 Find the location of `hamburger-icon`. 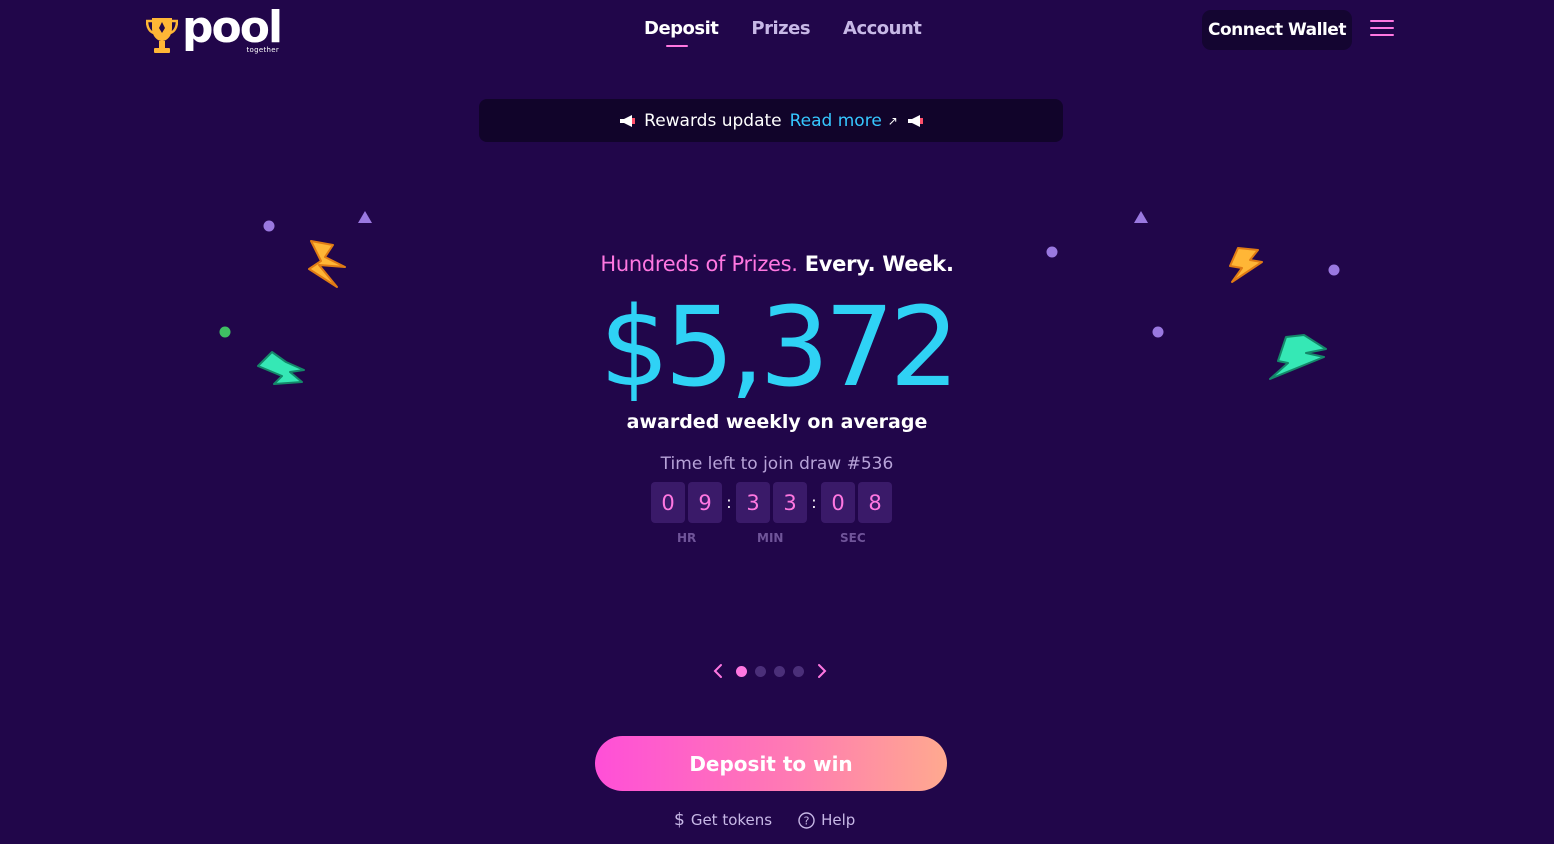

hamburger-icon is located at coordinates (1382, 30).